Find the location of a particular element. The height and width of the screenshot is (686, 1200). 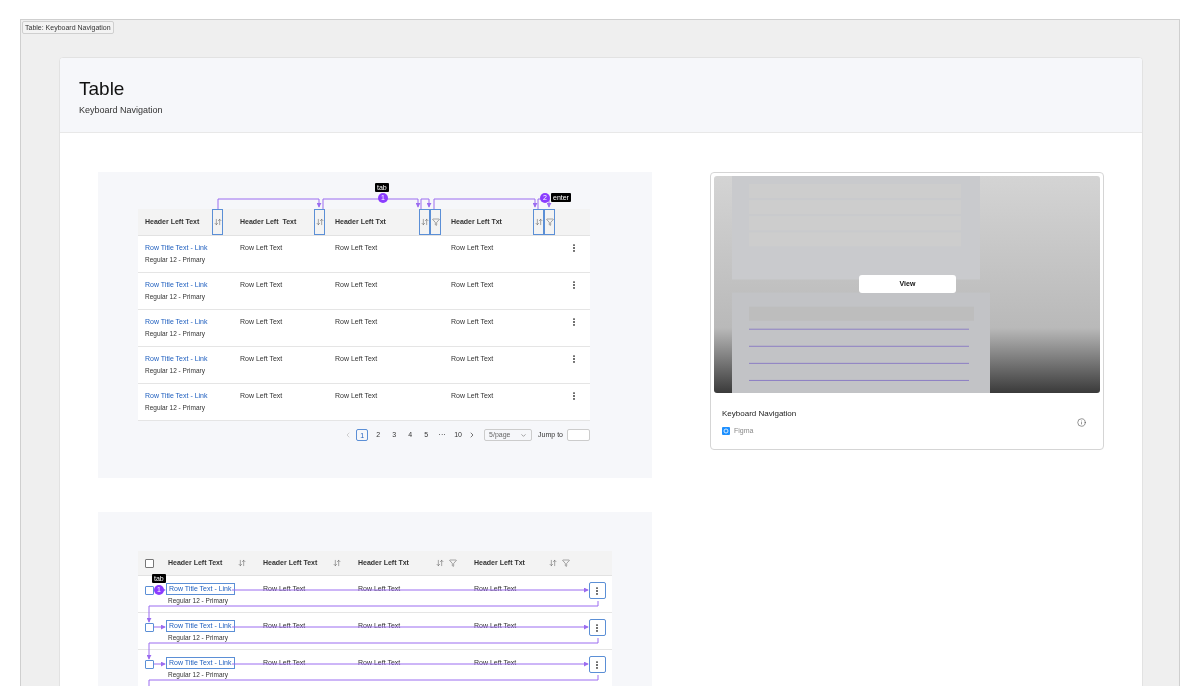

page-title: Table is located at coordinates (102, 89).